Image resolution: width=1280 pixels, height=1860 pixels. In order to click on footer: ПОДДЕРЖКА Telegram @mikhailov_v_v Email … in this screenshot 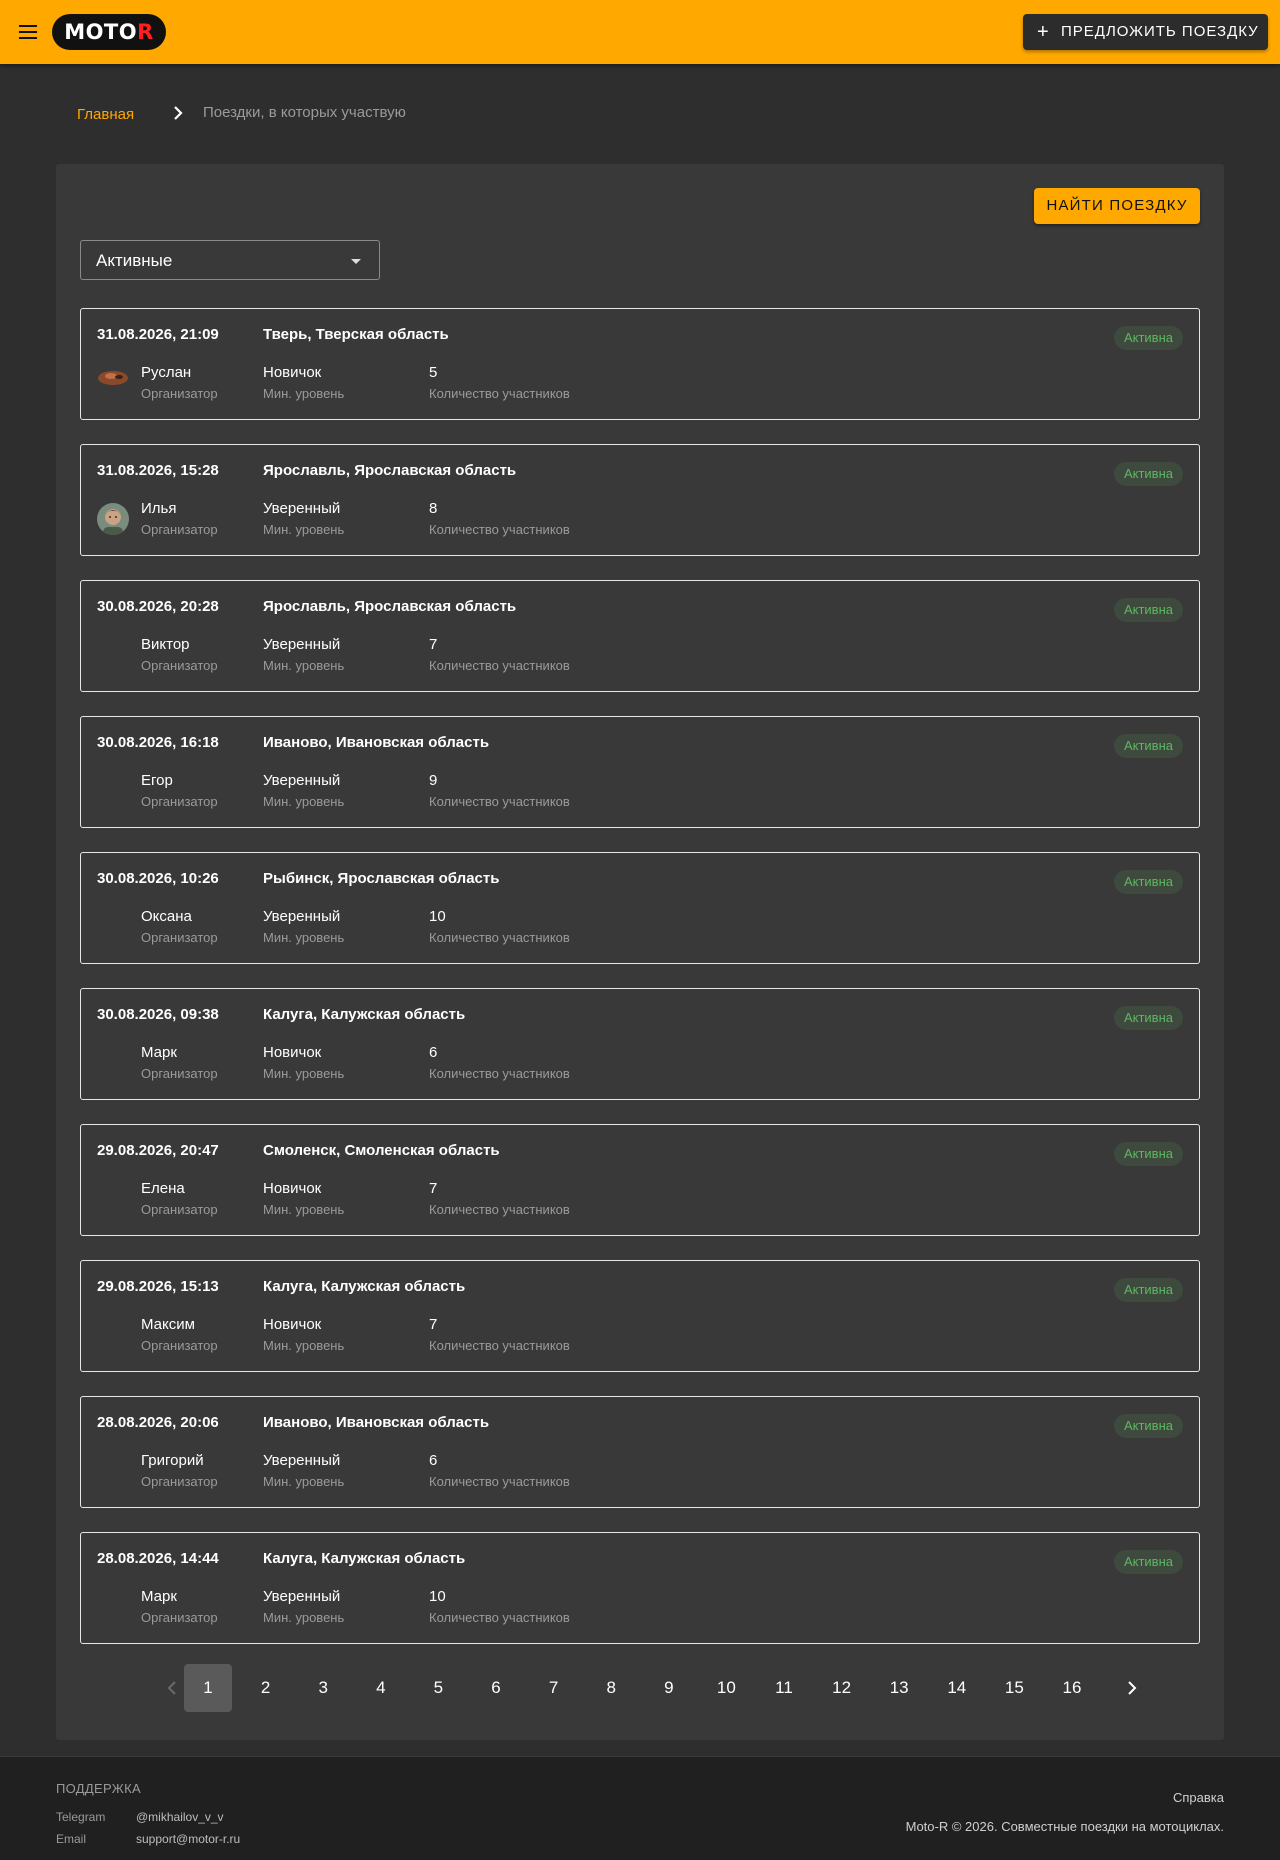, I will do `click(640, 1808)`.